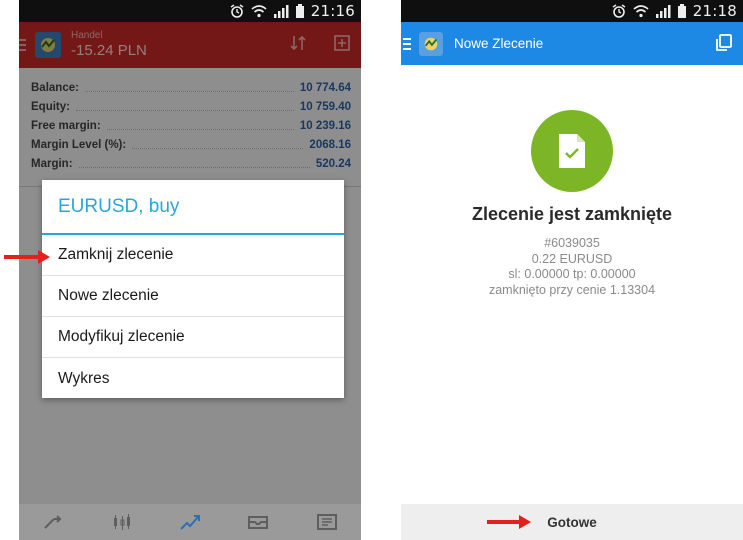 Image resolution: width=743 pixels, height=540 pixels. I want to click on success-badge, so click(572, 151).